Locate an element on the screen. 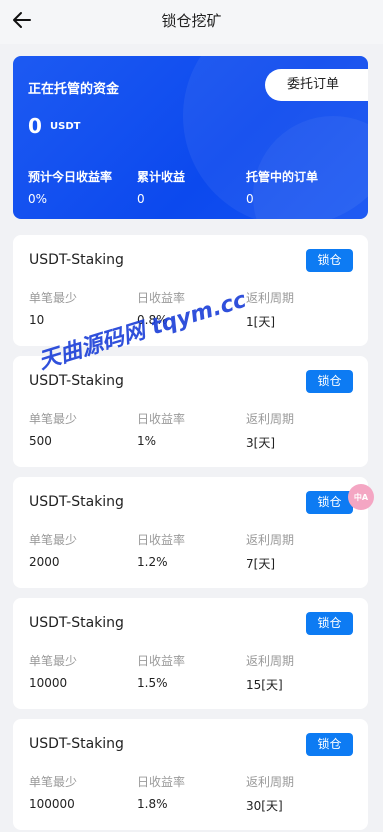  custody-amount: 0 is located at coordinates (35, 126).